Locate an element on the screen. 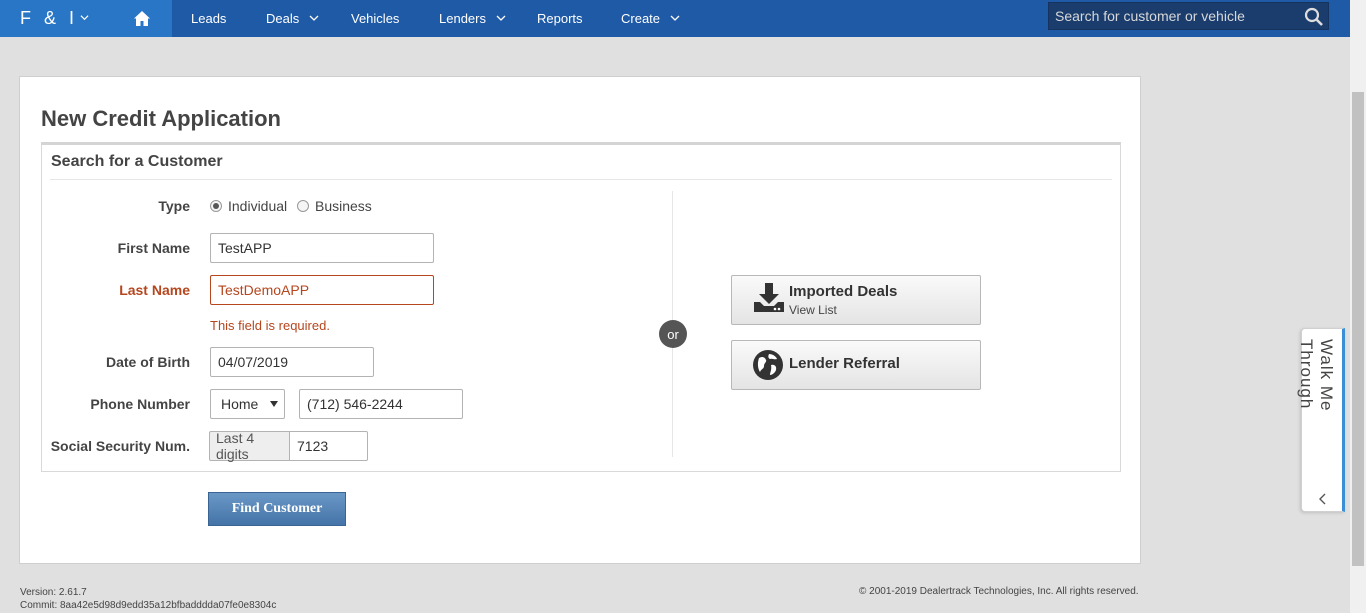 This screenshot has width=1366, height=613. nav-reports: Reports is located at coordinates (560, 18).